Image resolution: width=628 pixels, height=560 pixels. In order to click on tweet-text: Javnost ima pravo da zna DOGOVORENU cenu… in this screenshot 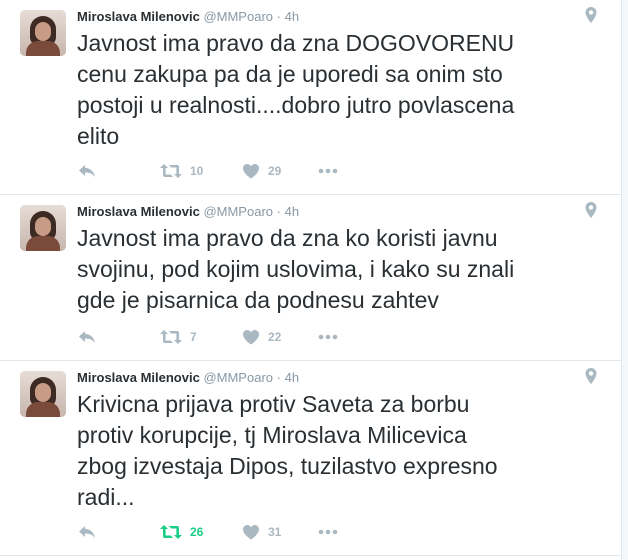, I will do `click(296, 89)`.